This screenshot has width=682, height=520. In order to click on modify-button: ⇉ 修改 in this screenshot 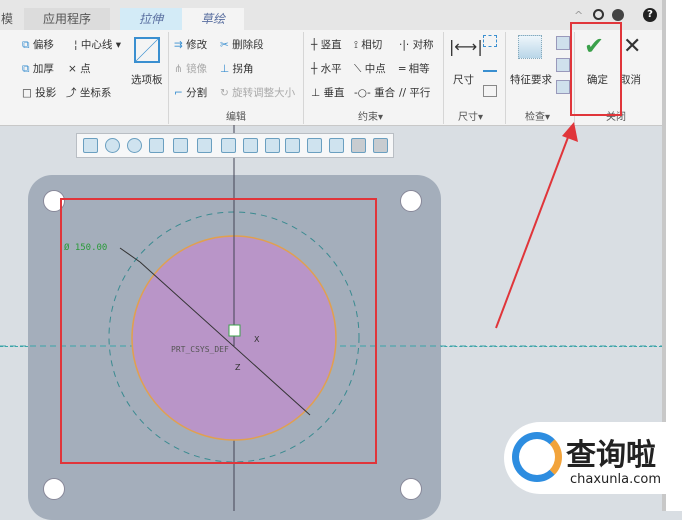, I will do `click(190, 44)`.